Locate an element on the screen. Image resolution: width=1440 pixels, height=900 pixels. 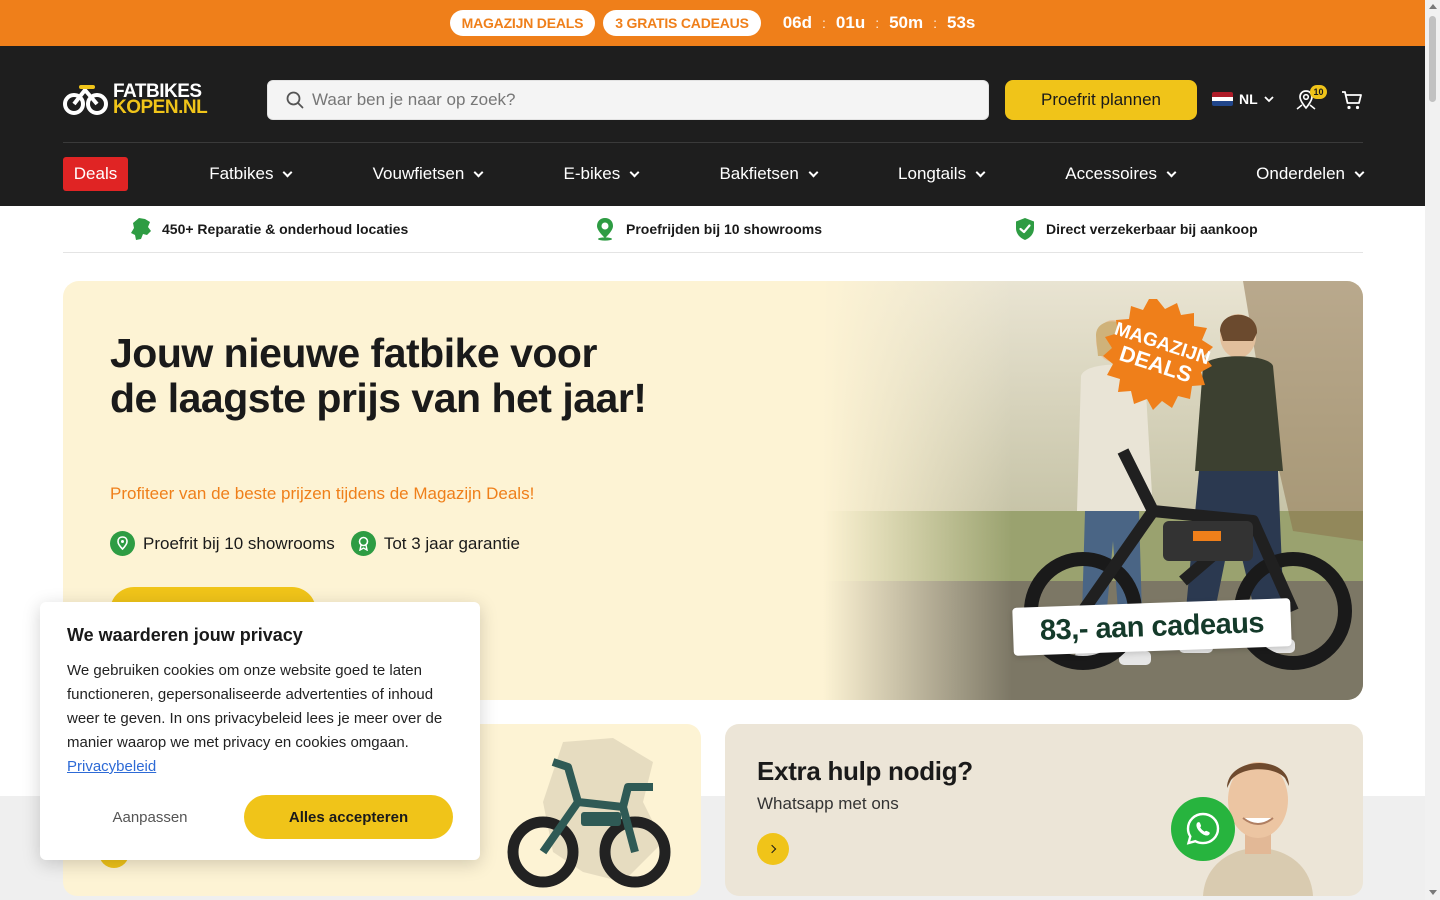
nav-item-bakfietsen: Bakfietsen is located at coordinates (769, 174).